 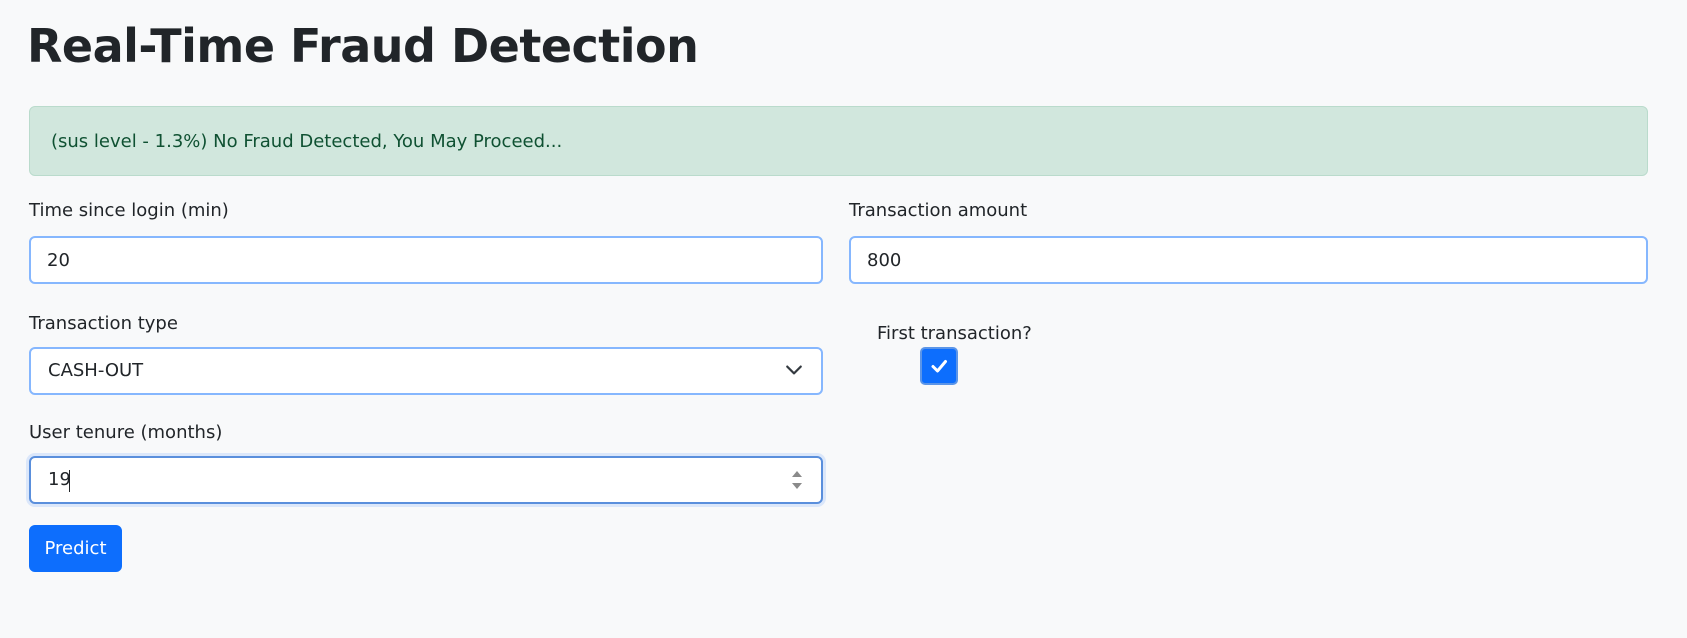 What do you see at coordinates (126, 432) in the screenshot?
I see `user-tenure-label: User tenure (months)` at bounding box center [126, 432].